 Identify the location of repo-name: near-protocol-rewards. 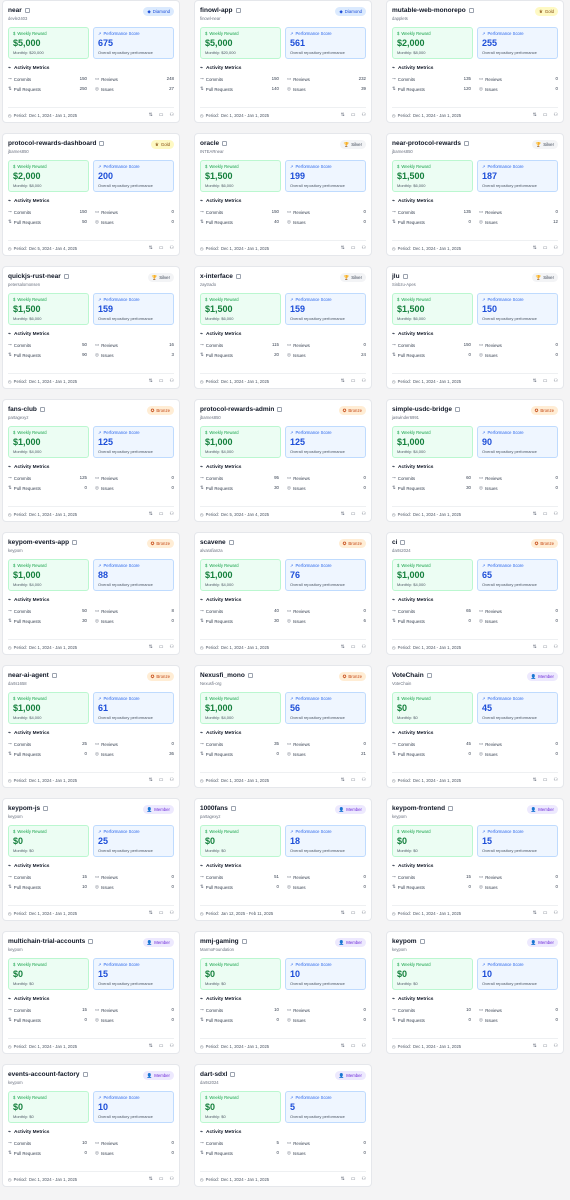
(426, 143).